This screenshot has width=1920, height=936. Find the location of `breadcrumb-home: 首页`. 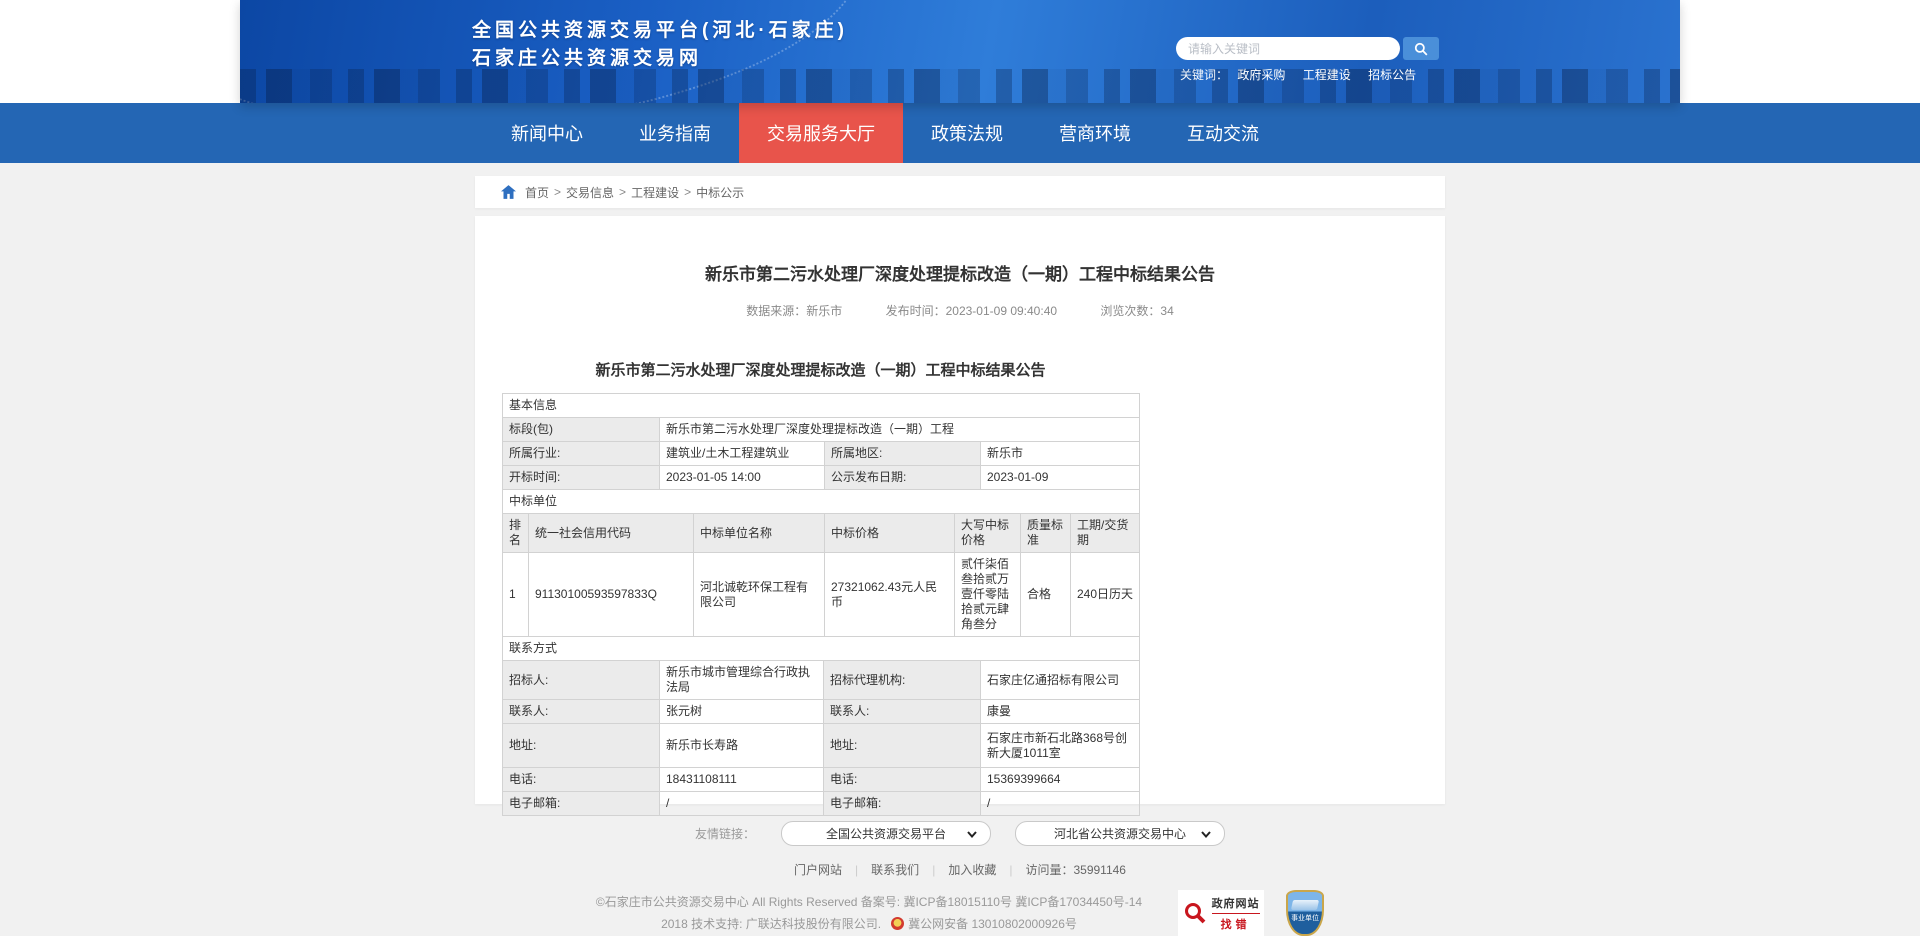

breadcrumb-home: 首页 is located at coordinates (537, 192).